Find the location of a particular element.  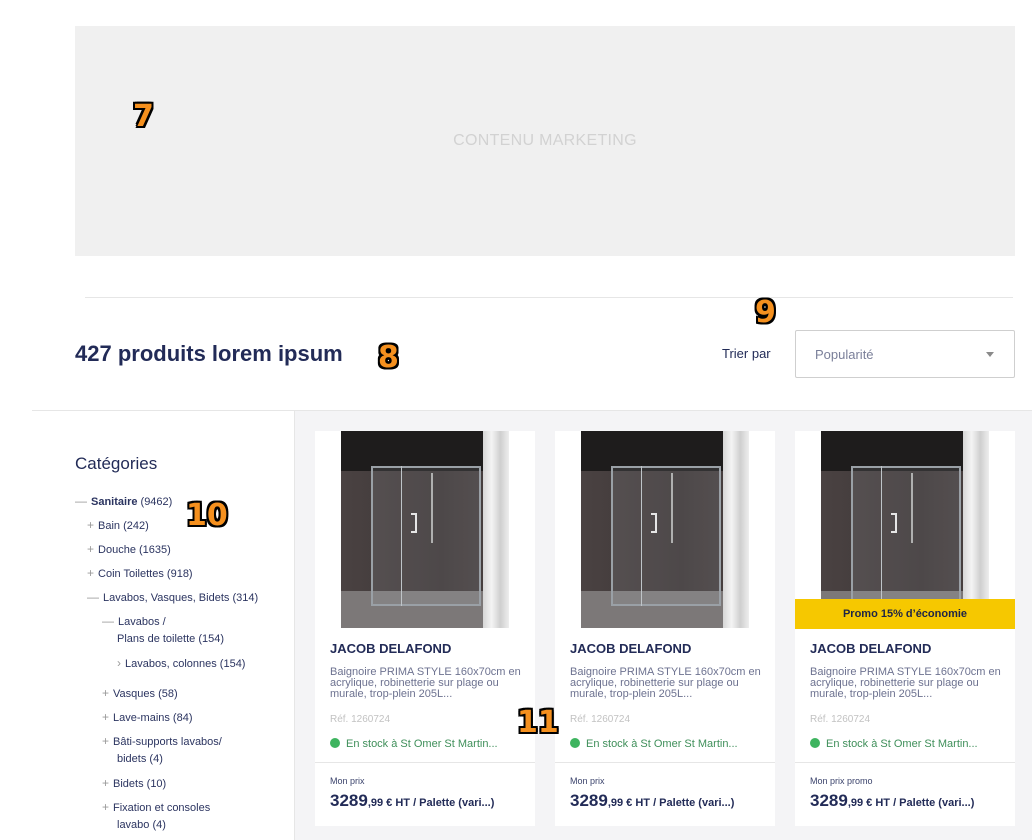

sidebar-item-fixation-consoles: + Fixation et consoles is located at coordinates (156, 807).